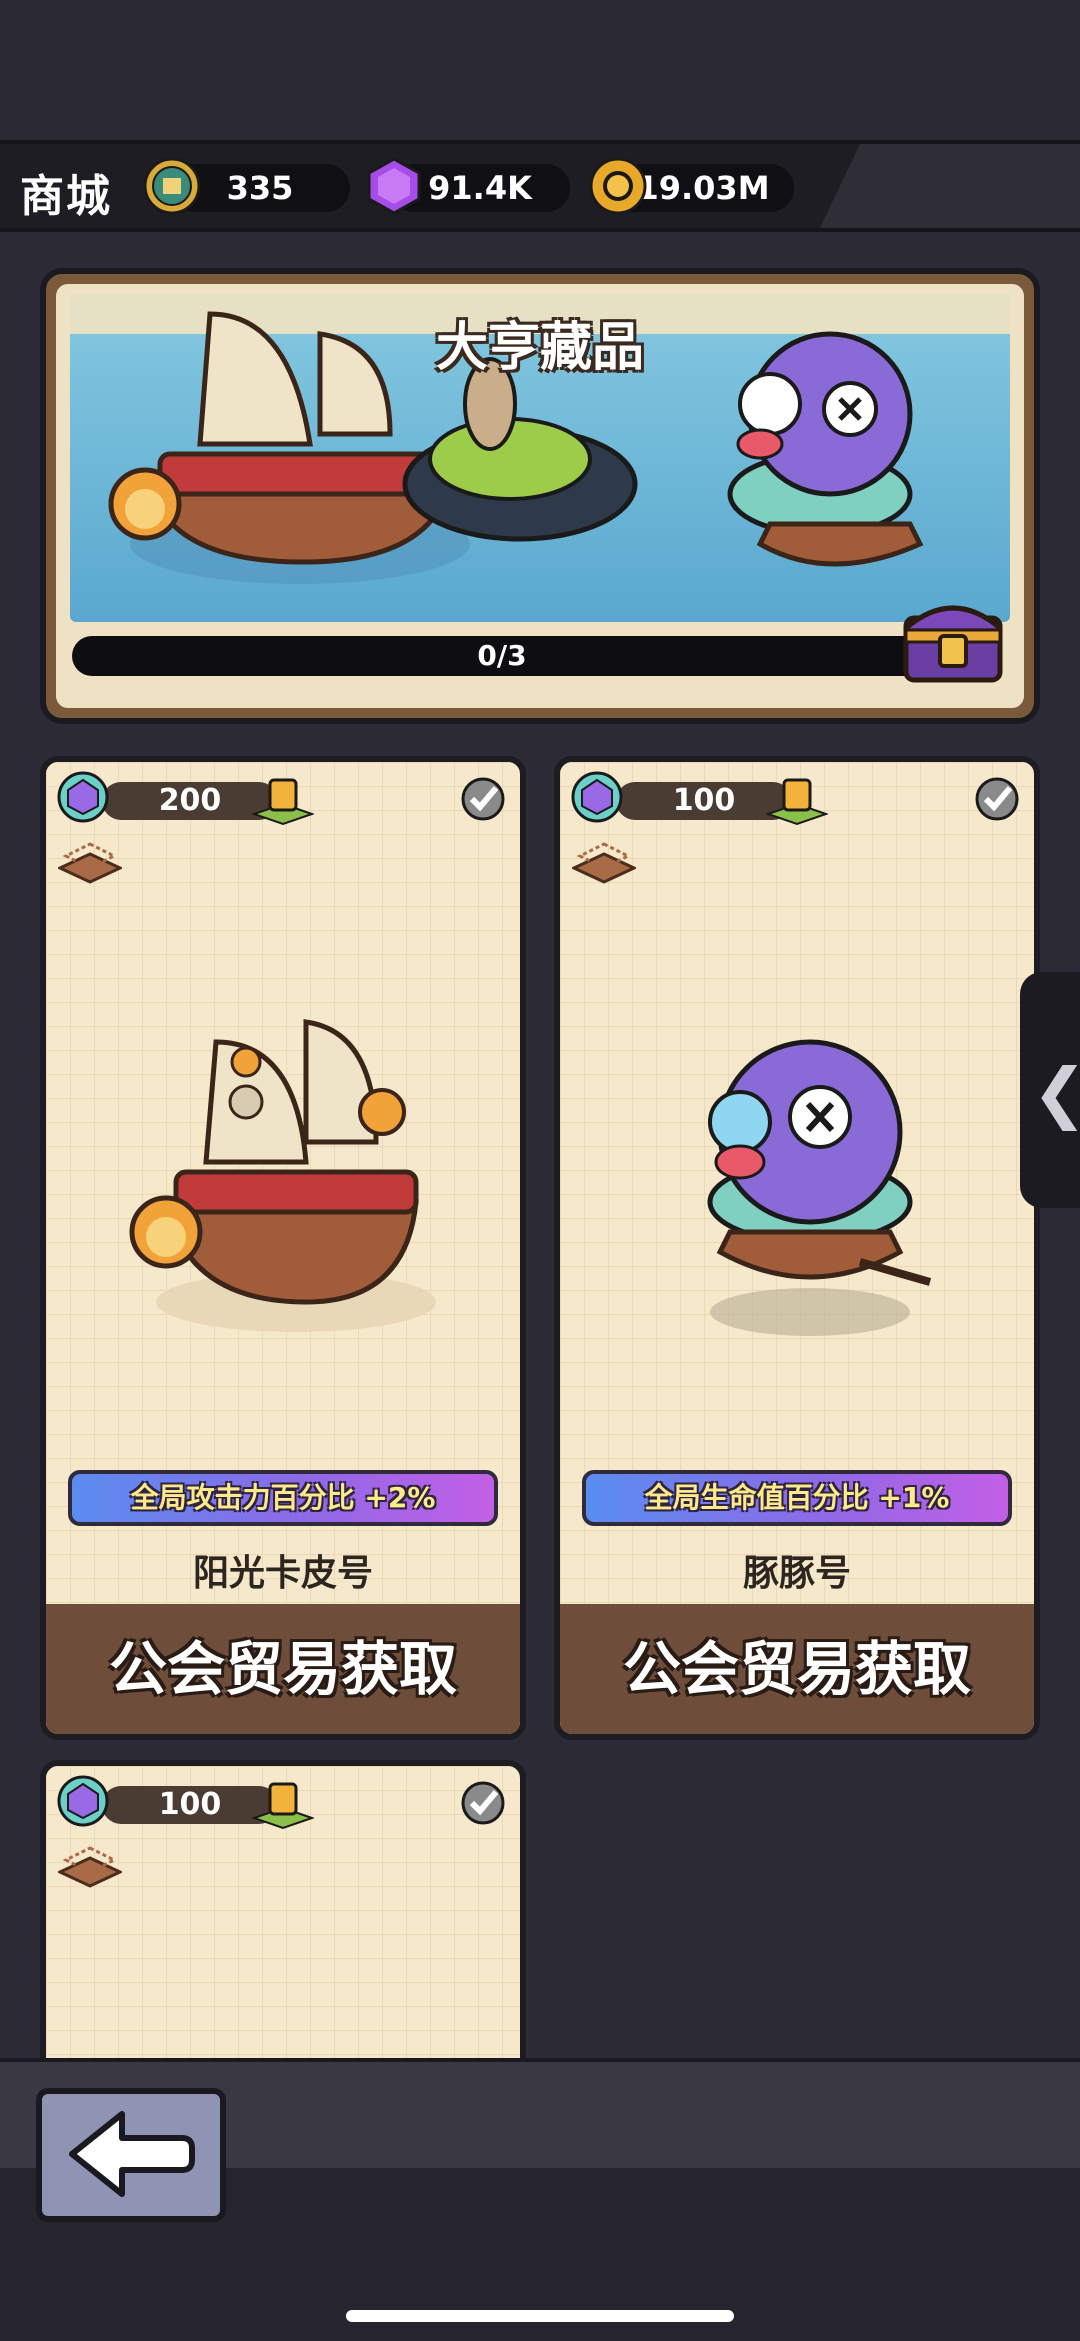 This screenshot has width=1080, height=2341. I want to click on back-button, so click(131, 2155).